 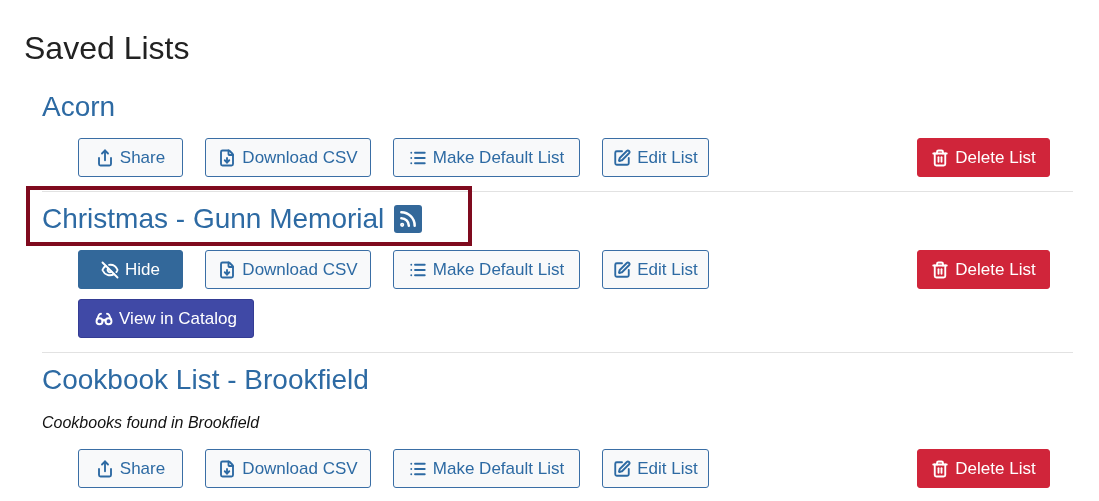 I want to click on hide-button: Hide, so click(x=130, y=269).